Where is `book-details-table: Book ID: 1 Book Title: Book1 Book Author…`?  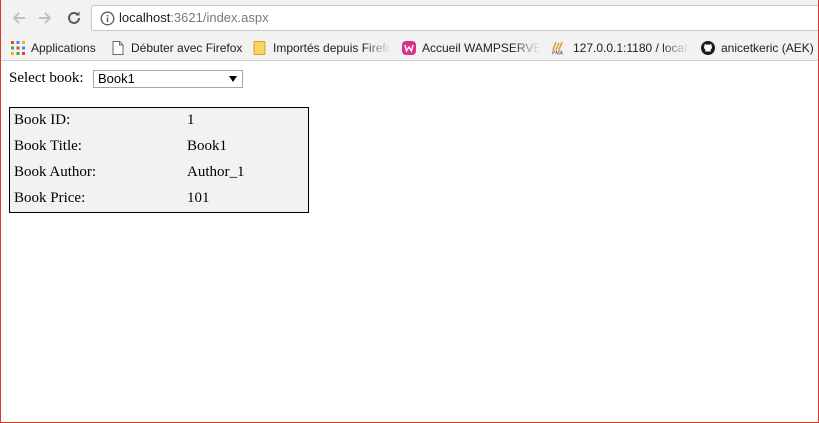 book-details-table: Book ID: 1 Book Title: Book1 Book Author… is located at coordinates (159, 160).